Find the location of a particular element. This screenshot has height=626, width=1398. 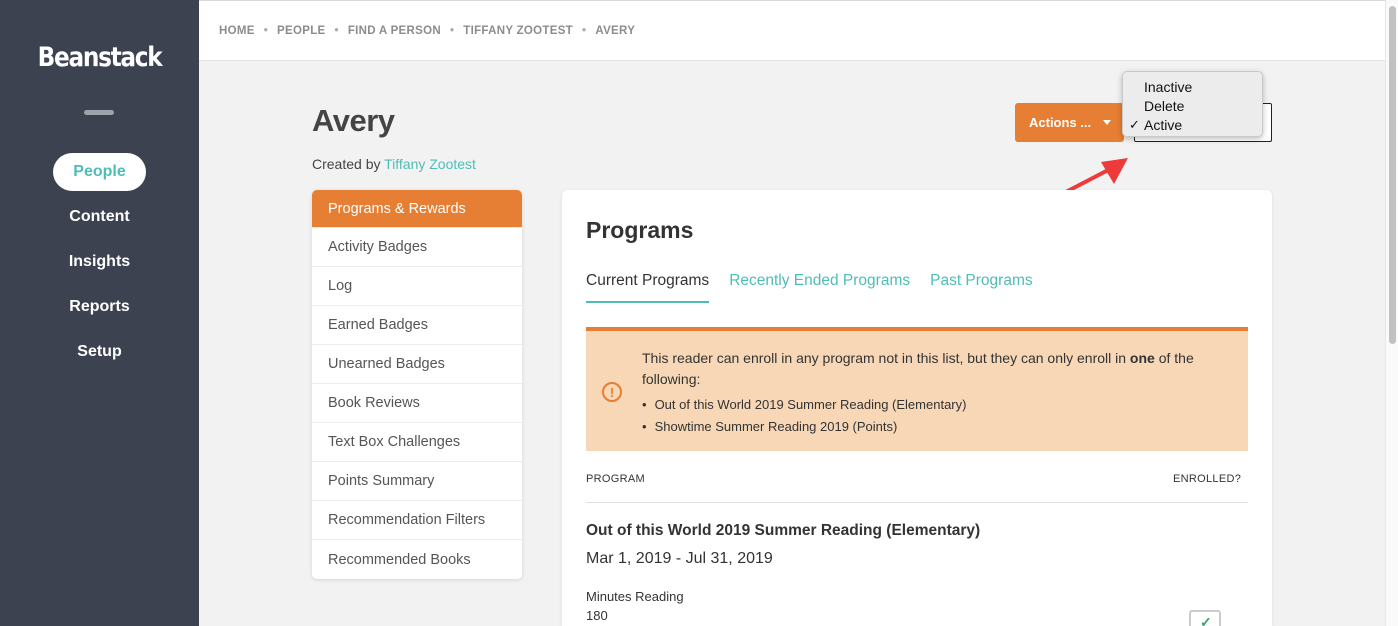

status-option-inactive: Inactive is located at coordinates (1192, 86).